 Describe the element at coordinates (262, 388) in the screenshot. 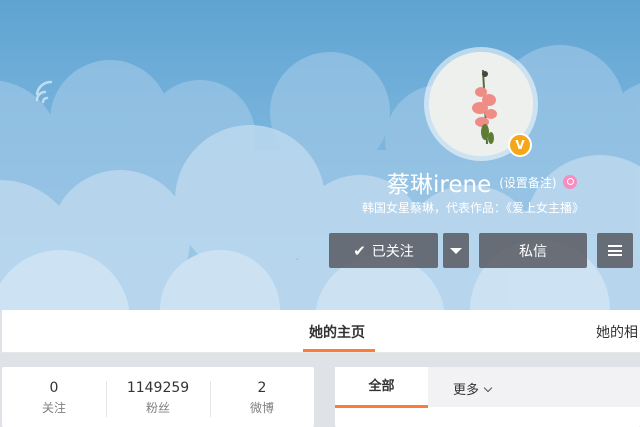

I see `posts-count: 2` at that location.